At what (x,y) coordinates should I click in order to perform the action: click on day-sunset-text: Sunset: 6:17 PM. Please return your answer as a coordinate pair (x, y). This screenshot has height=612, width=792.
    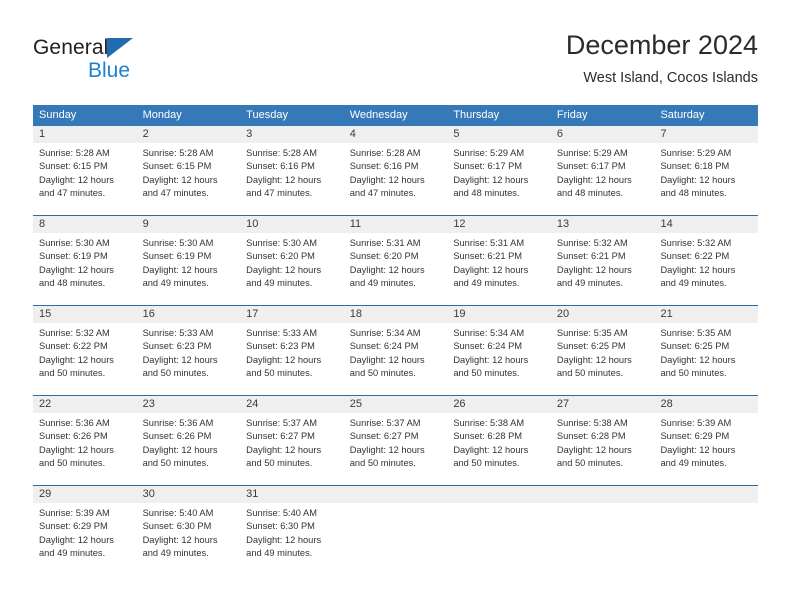
    Looking at the image, I should click on (488, 166).